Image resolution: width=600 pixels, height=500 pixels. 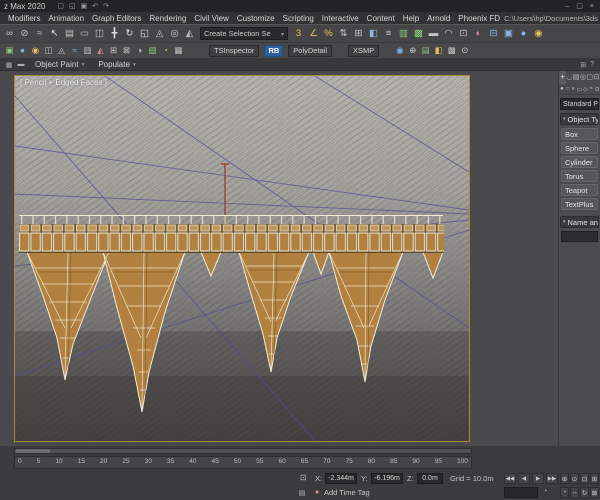 I want to click on primitive-category-dropdown: Standard Primitives, so click(x=579, y=104).